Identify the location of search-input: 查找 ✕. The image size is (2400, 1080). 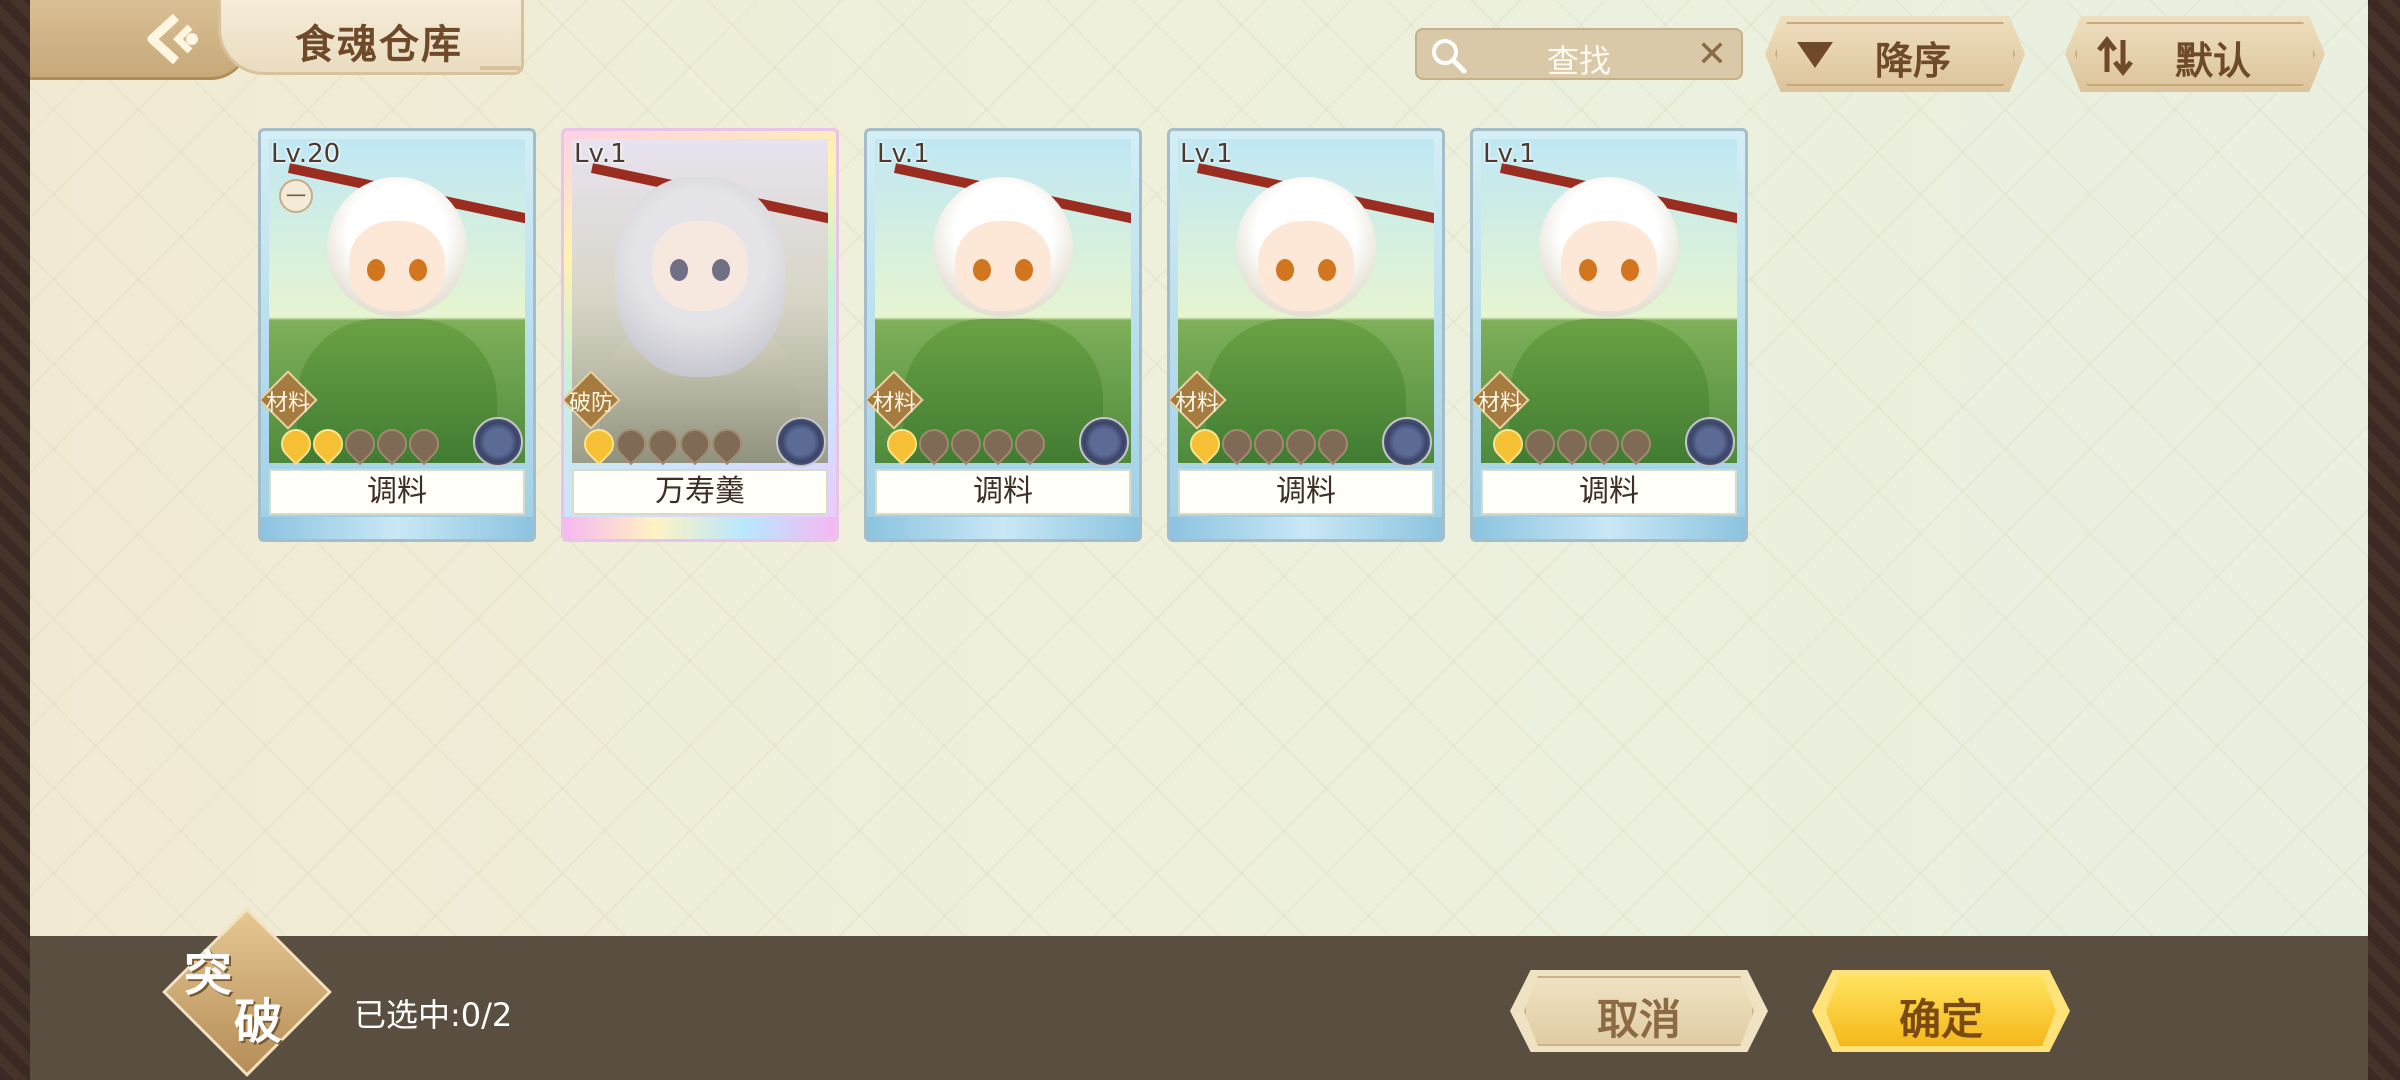
(1579, 54).